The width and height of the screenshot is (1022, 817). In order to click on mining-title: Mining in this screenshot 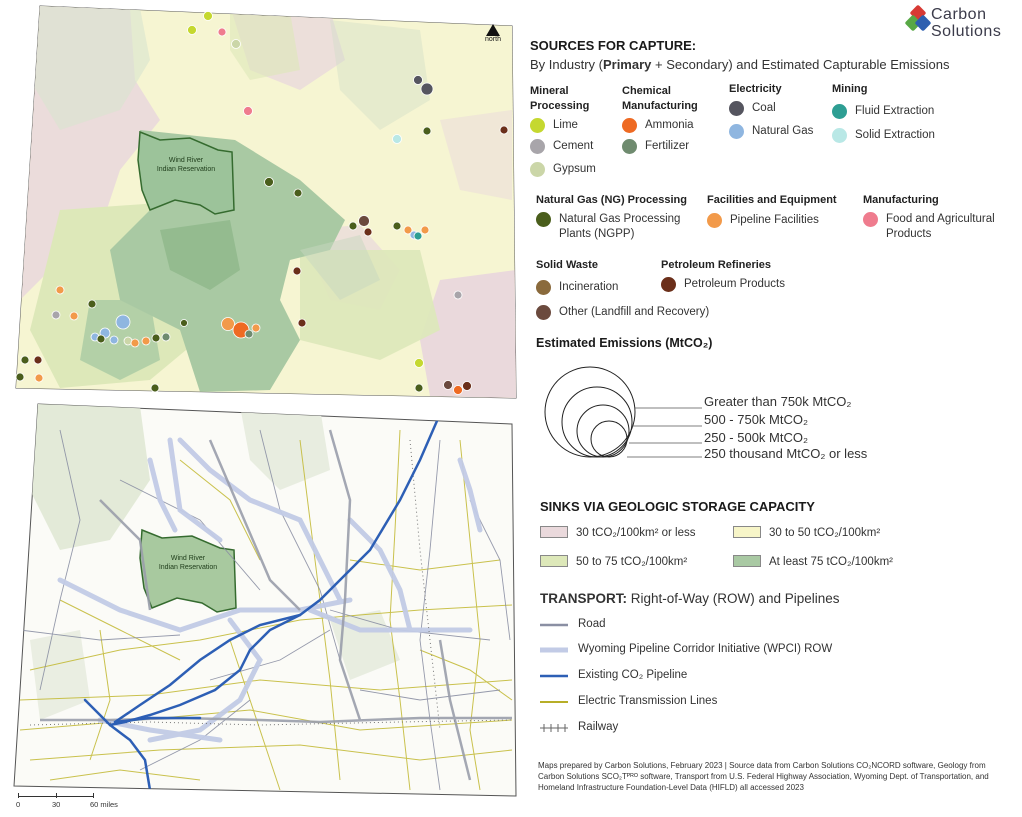, I will do `click(850, 89)`.